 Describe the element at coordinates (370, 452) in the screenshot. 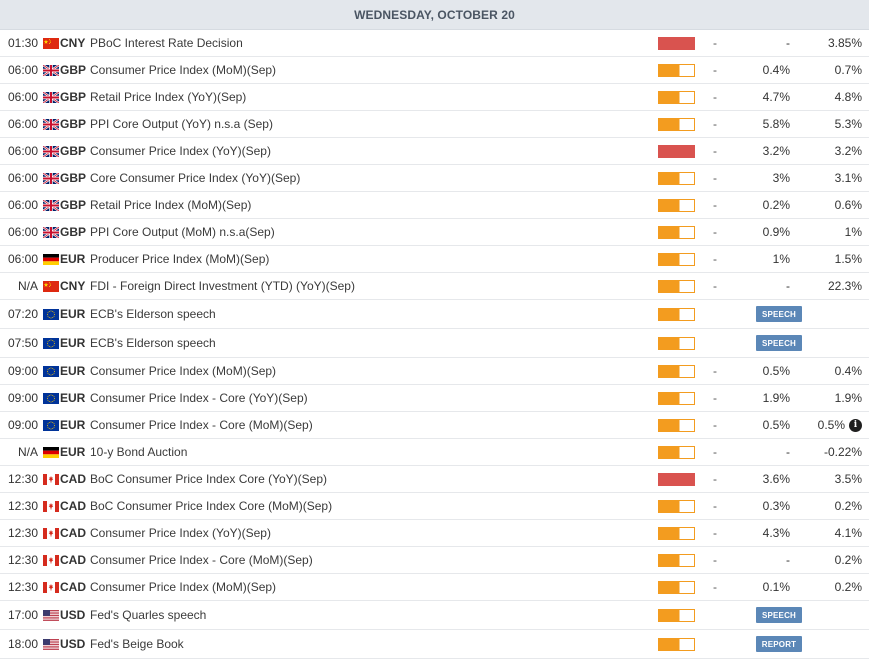

I see `event-title: 10-y Bond Auction` at that location.